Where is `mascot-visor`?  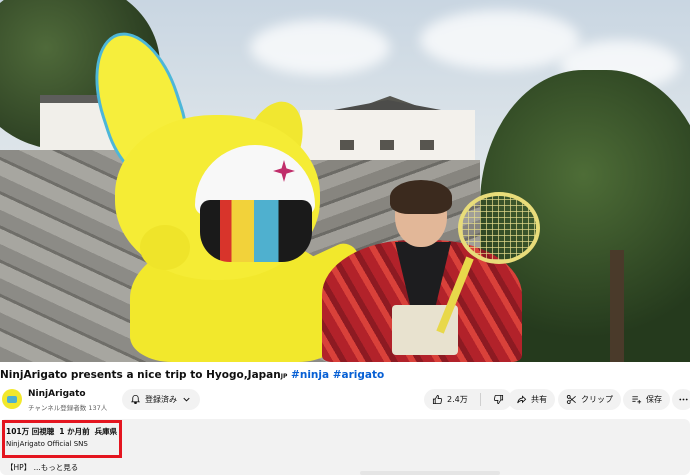 mascot-visor is located at coordinates (256, 231).